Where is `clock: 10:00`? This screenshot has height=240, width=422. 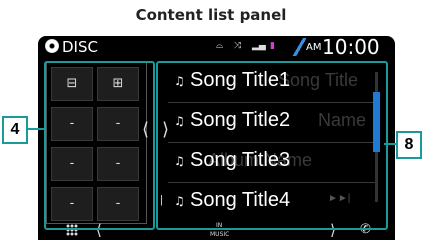 clock: 10:00 is located at coordinates (351, 47).